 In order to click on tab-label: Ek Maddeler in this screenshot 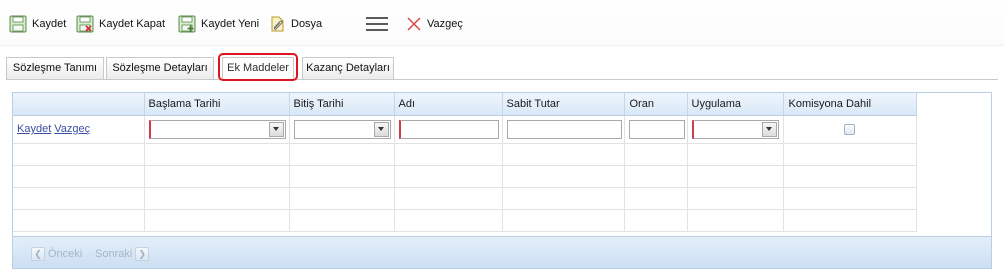, I will do `click(258, 68)`.